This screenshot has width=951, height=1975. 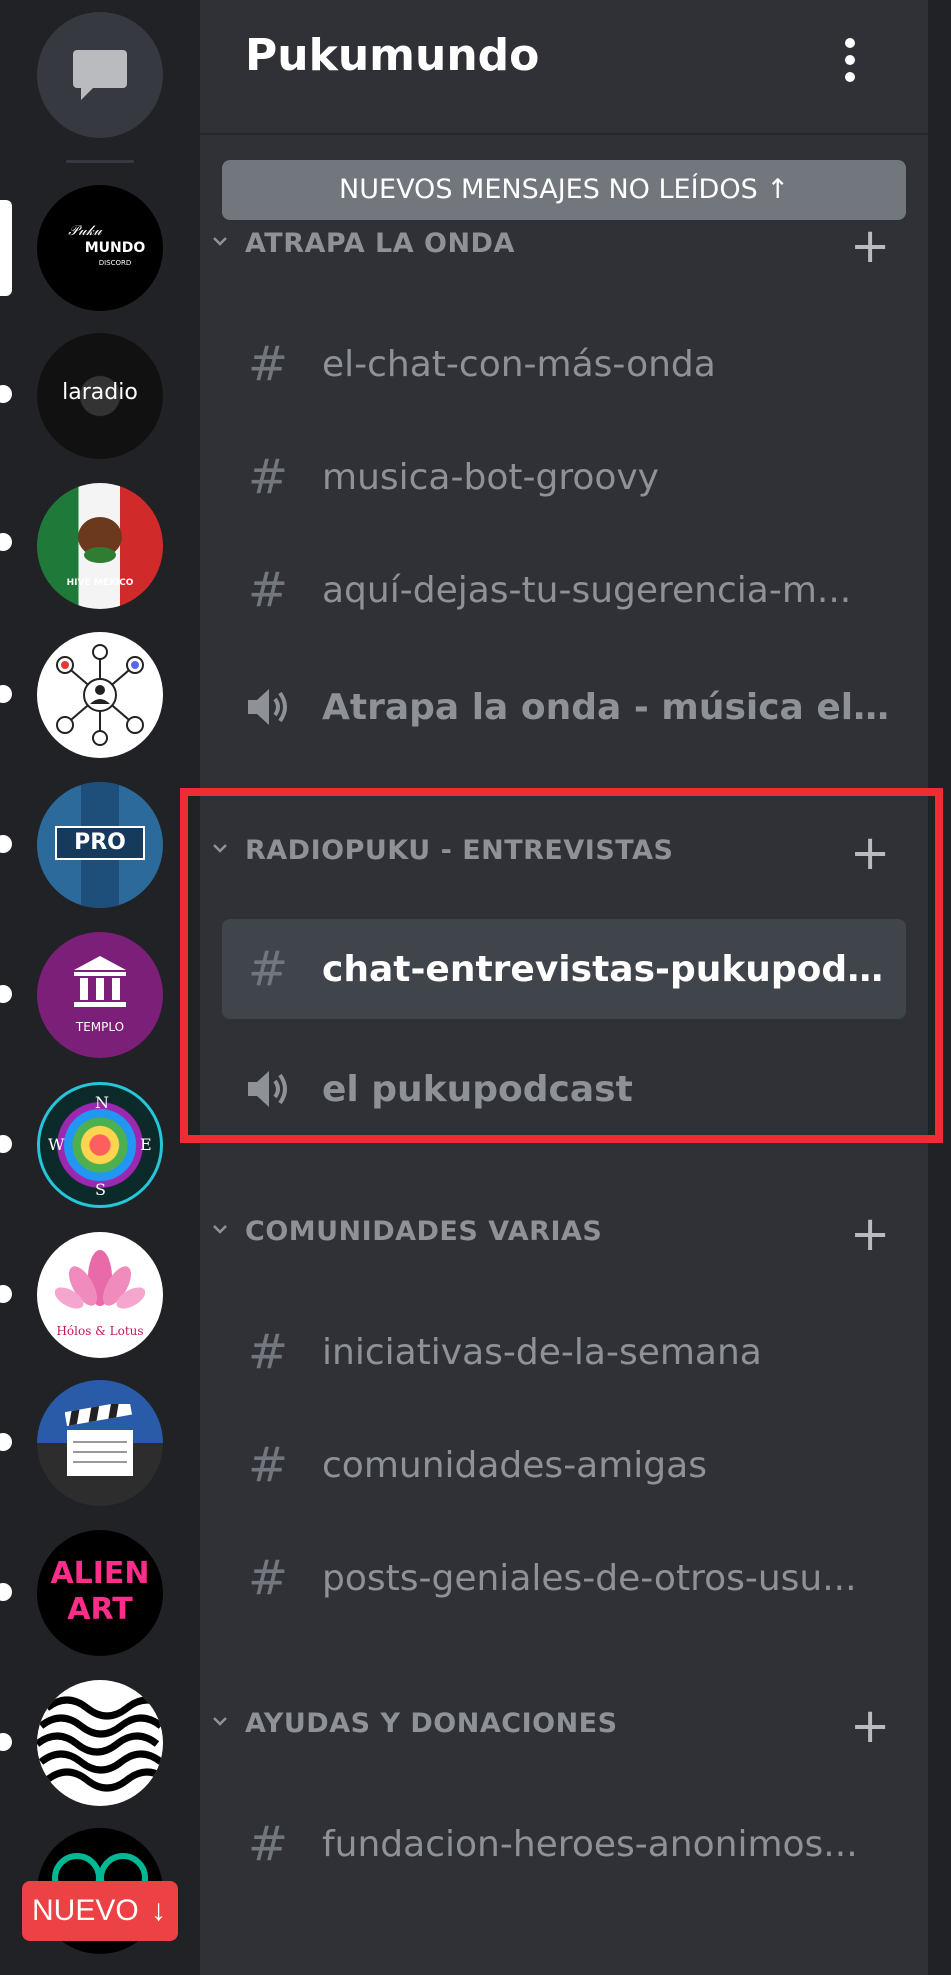 What do you see at coordinates (100, 392) in the screenshot?
I see `logo-text: laradio` at bounding box center [100, 392].